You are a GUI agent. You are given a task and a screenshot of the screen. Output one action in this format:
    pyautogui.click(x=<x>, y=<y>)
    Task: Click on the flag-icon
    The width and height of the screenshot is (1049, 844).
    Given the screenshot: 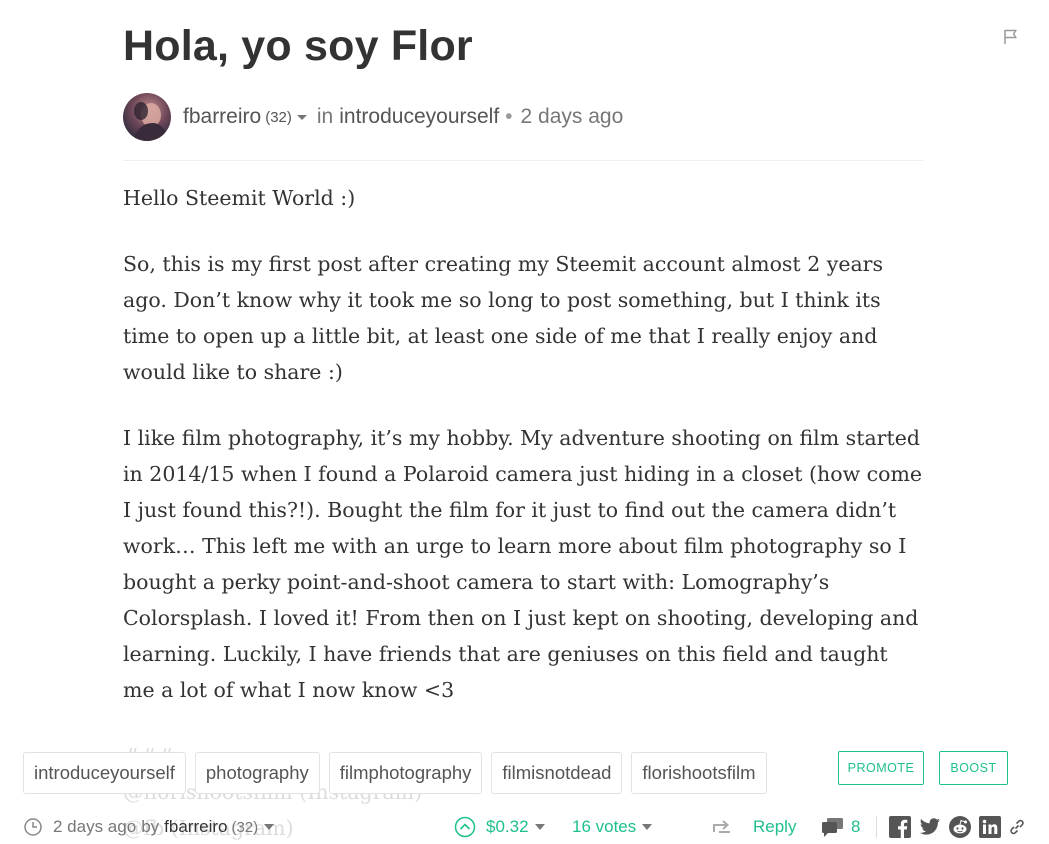 What is the action you would take?
    pyautogui.click(x=1011, y=37)
    